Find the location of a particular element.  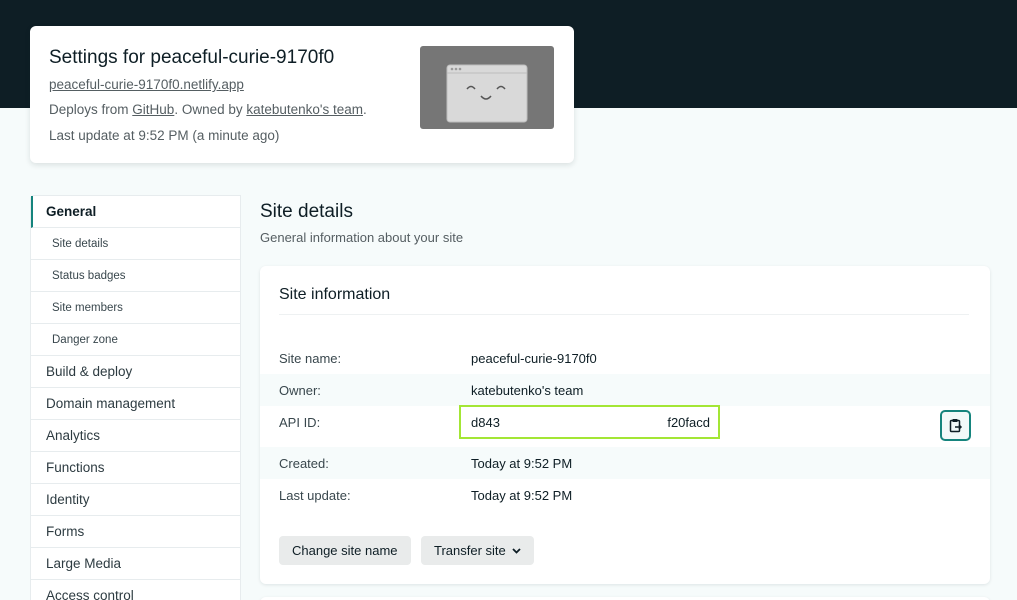

change-site-name-button: Change site name is located at coordinates (345, 550).